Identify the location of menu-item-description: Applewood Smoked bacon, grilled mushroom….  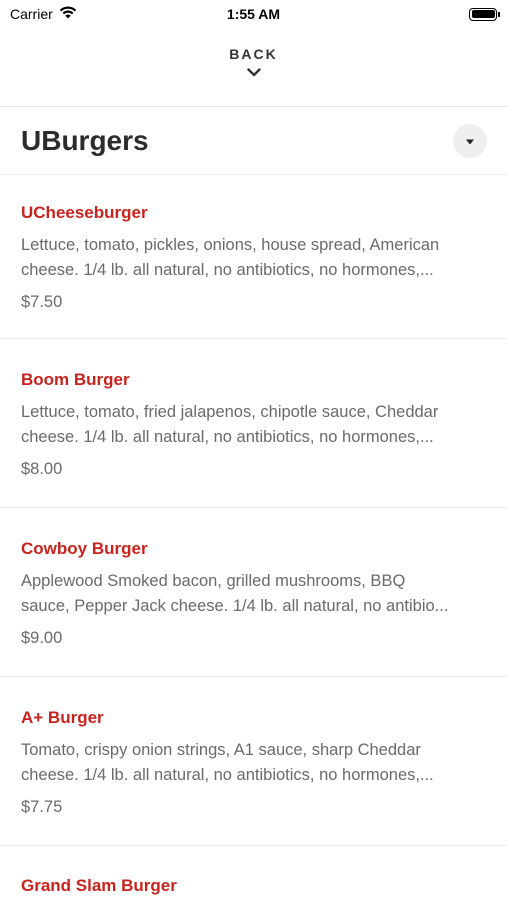
(253, 594).